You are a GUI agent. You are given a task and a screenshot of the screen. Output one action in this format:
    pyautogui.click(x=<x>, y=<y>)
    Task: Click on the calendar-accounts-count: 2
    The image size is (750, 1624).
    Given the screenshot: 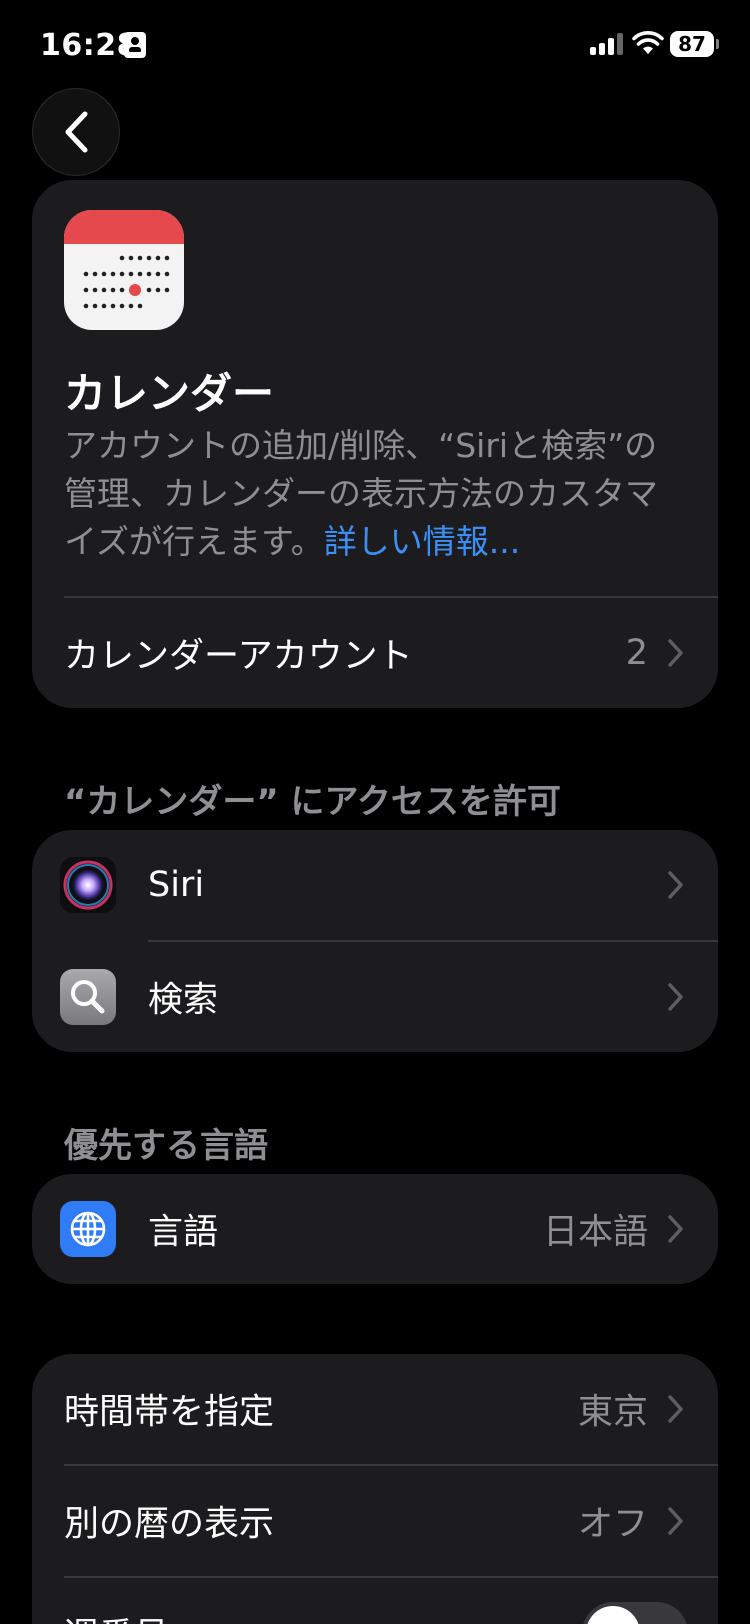 What is the action you would take?
    pyautogui.click(x=636, y=653)
    